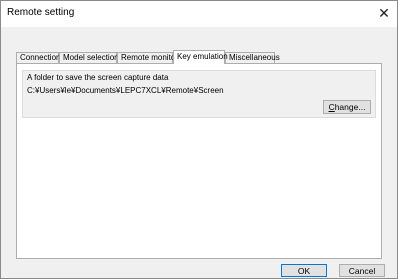 Image resolution: width=398 pixels, height=279 pixels. I want to click on close-icon: ✕, so click(384, 13).